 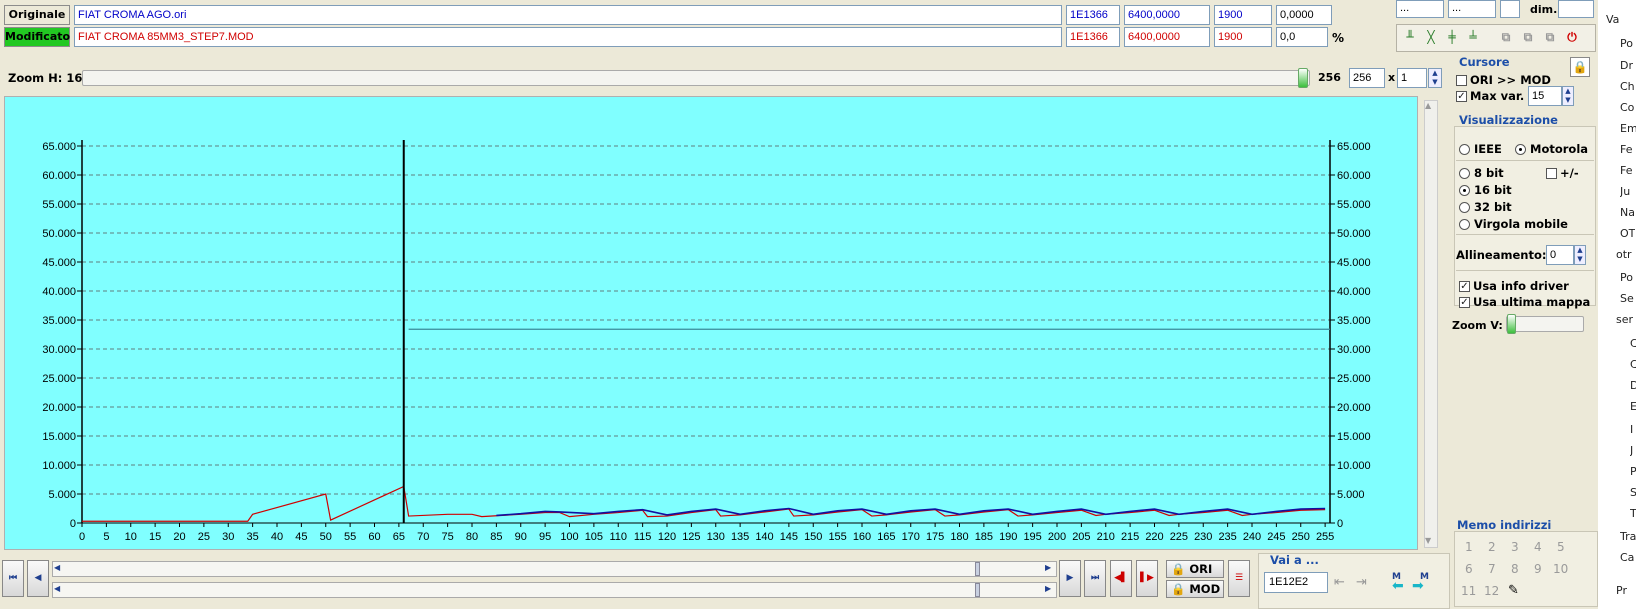 I want to click on tree-item: Ju, so click(x=1625, y=191).